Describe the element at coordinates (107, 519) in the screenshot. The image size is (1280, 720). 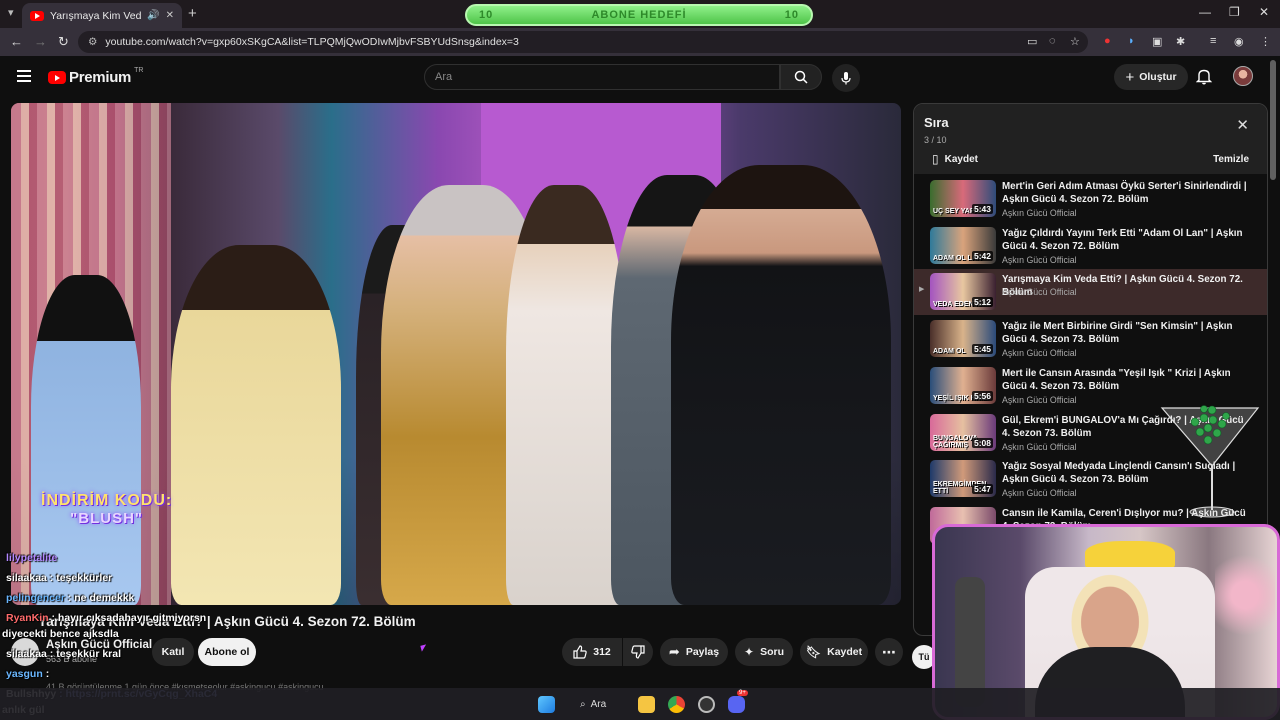
I see `promo-code: "BLUSH"` at that location.